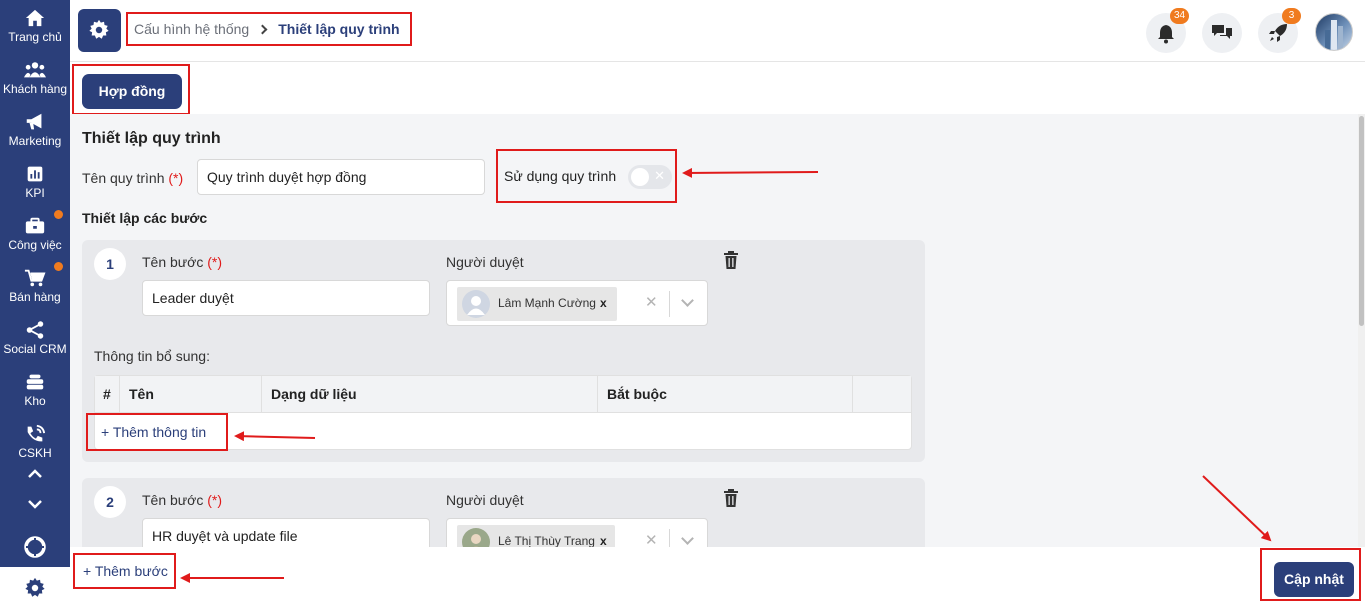 The image size is (1365, 607). What do you see at coordinates (191, 29) in the screenshot?
I see `breadcrumb-system-config: Cấu hình hệ thống` at bounding box center [191, 29].